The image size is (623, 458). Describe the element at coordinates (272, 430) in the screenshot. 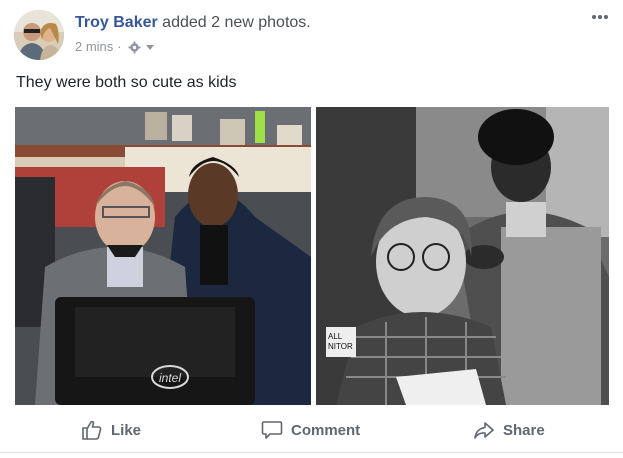

I see `comment-icon` at that location.